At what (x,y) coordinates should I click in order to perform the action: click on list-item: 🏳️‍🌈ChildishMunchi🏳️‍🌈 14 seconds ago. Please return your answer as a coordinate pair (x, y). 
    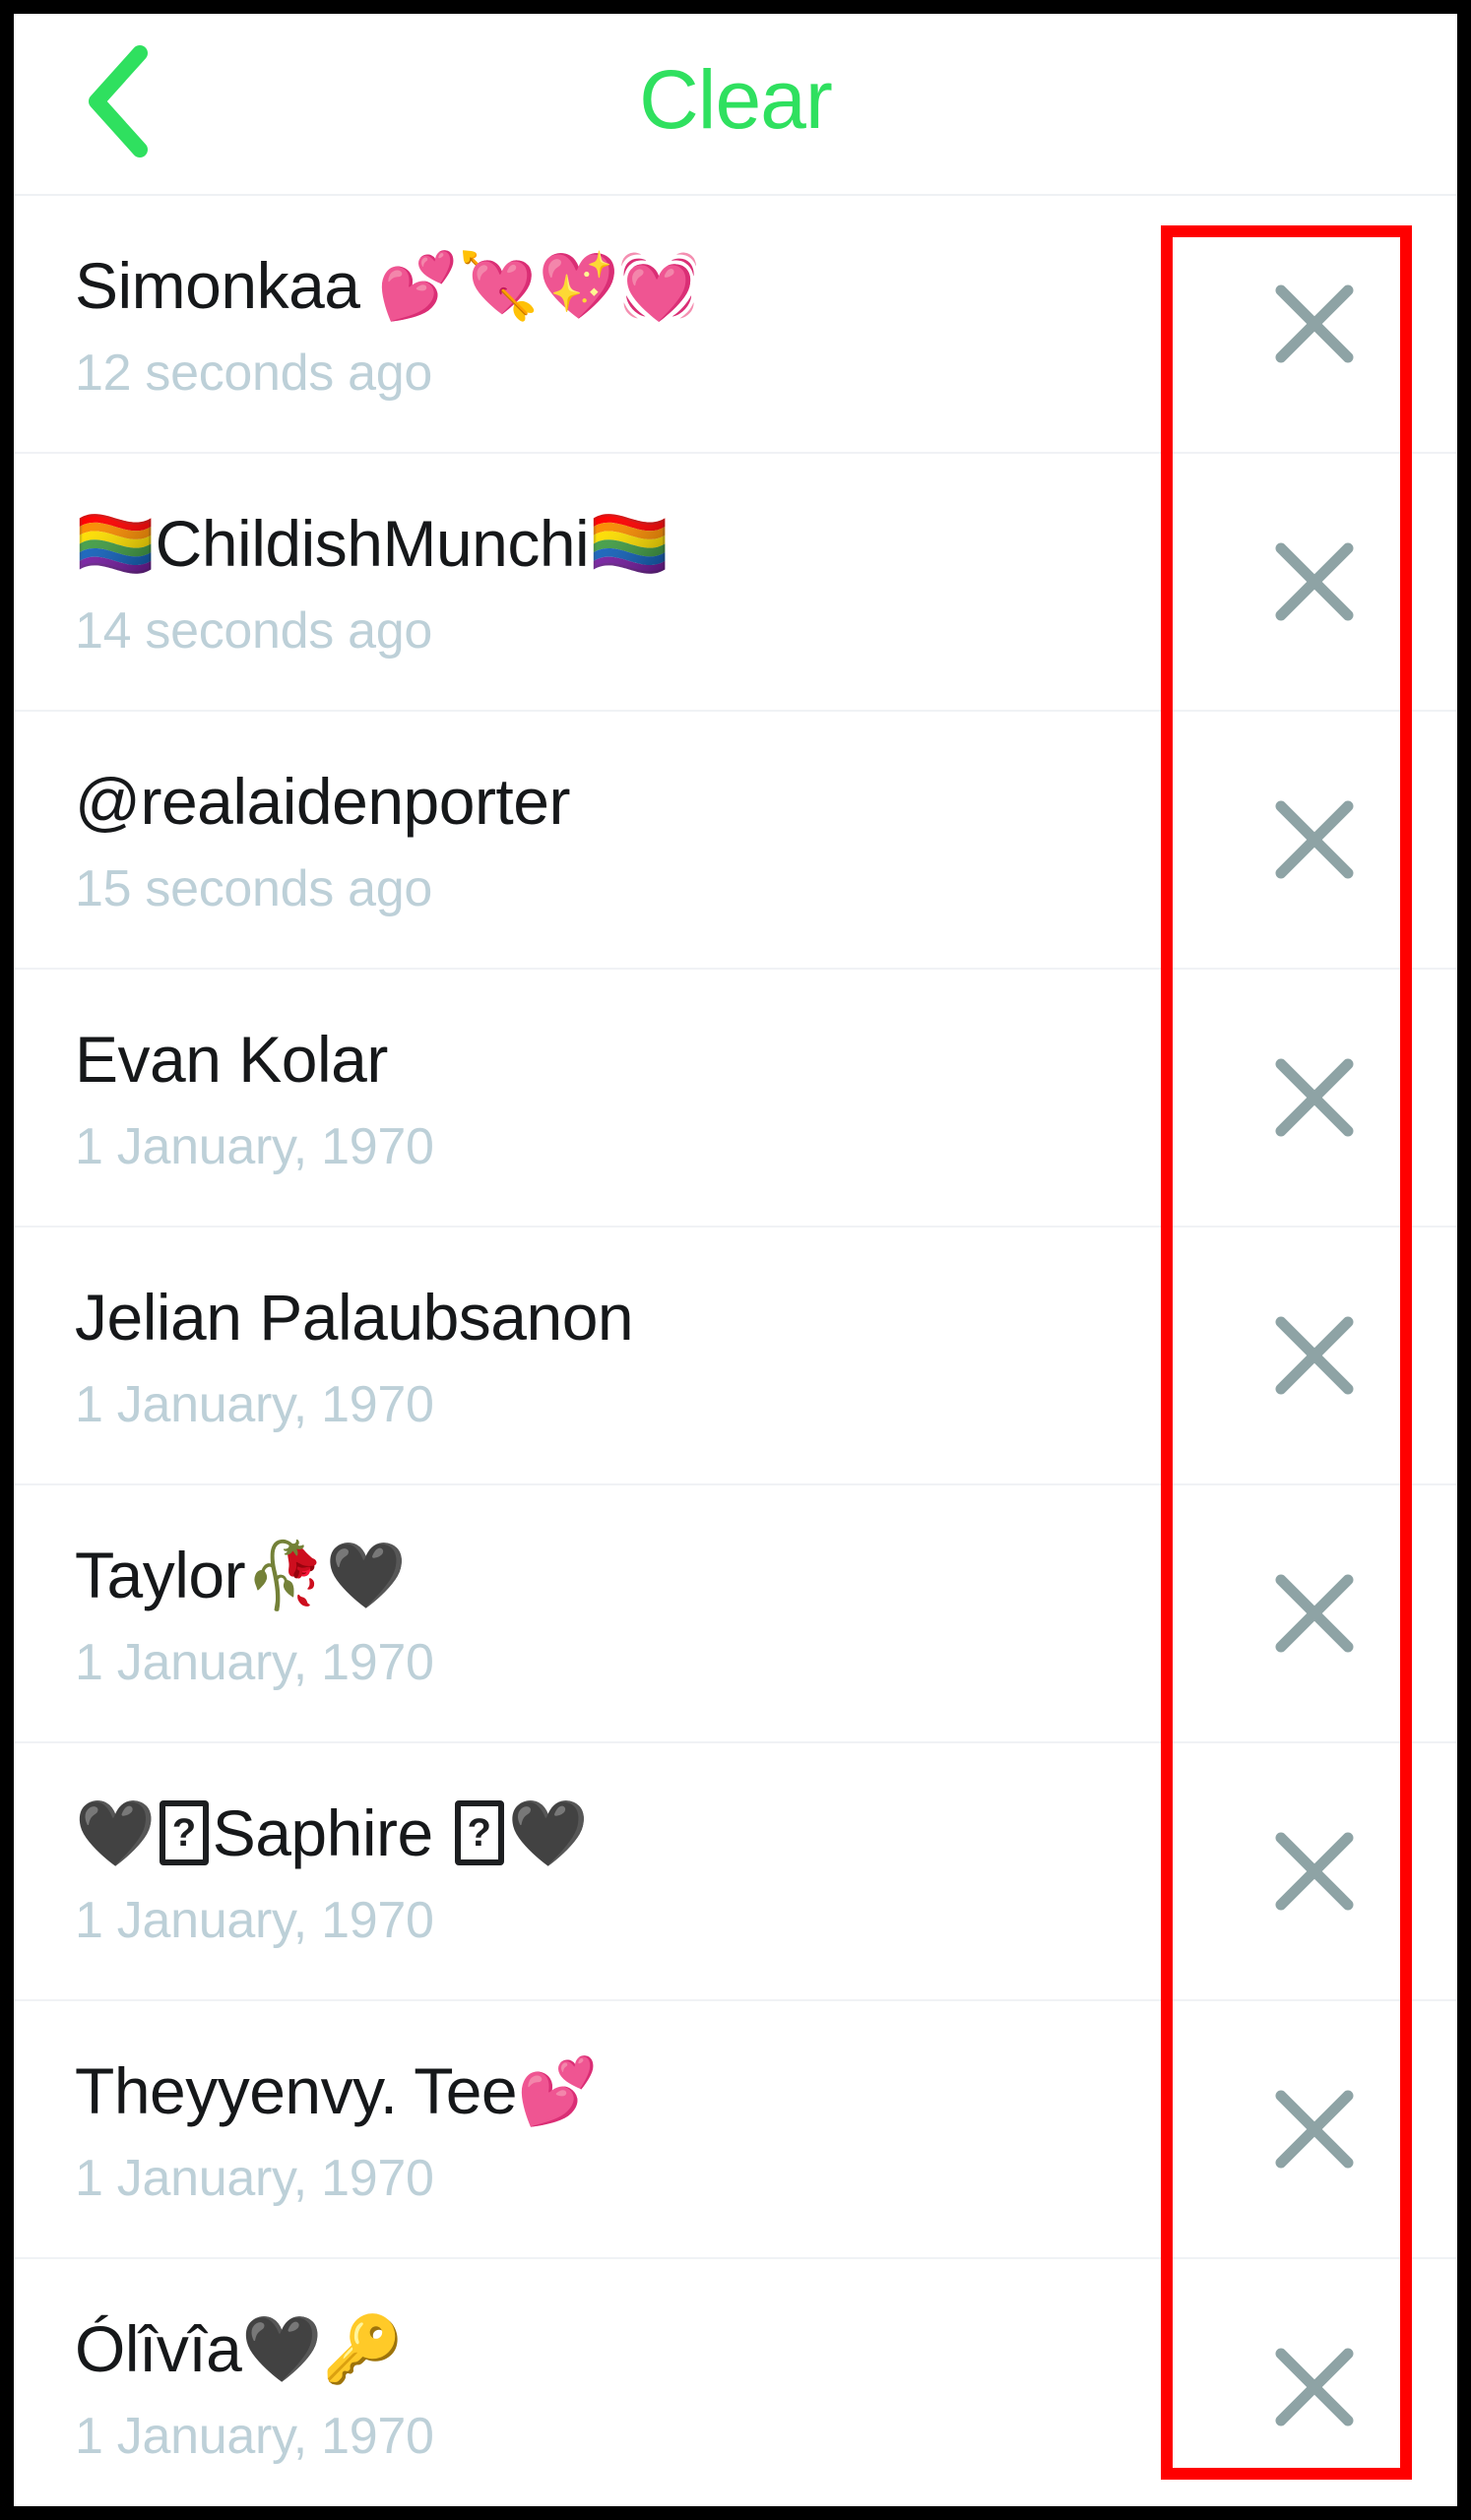
    Looking at the image, I should click on (735, 583).